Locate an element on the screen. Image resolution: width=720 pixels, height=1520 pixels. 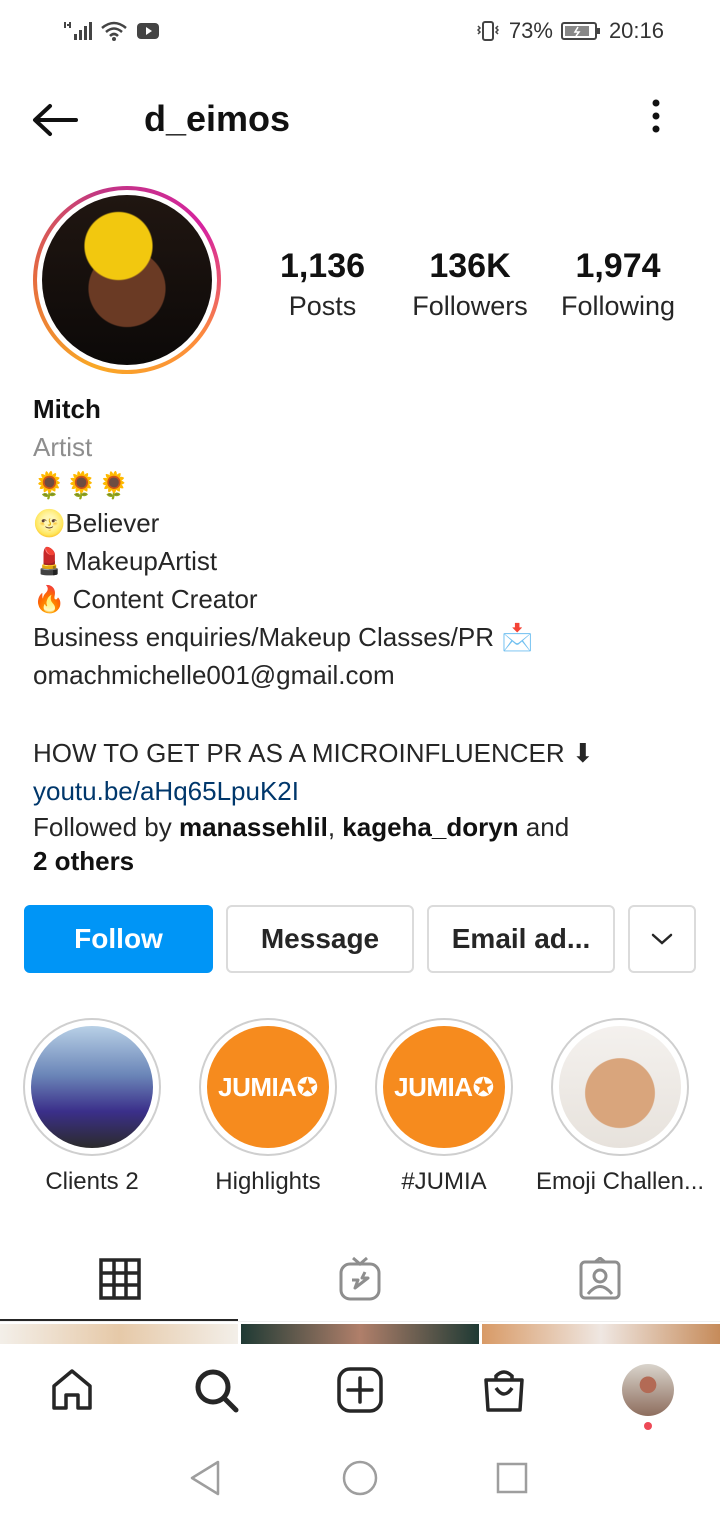
bottom-navigation is located at coordinates (360, 1388).